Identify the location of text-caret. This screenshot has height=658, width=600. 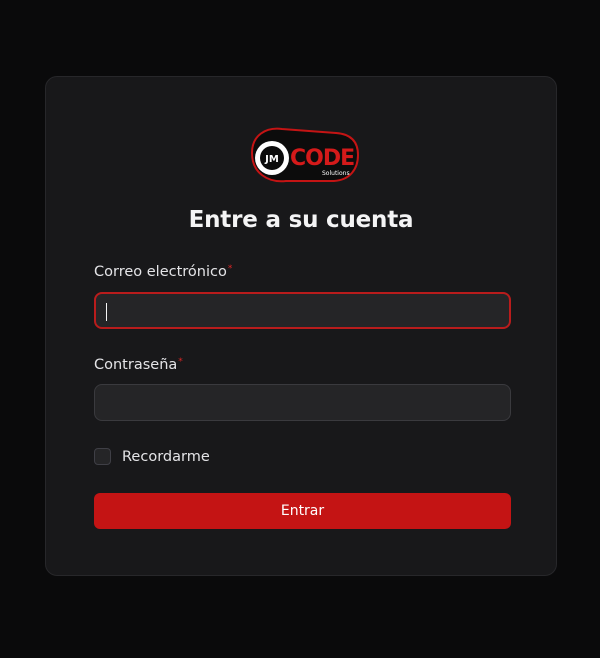
(106, 312).